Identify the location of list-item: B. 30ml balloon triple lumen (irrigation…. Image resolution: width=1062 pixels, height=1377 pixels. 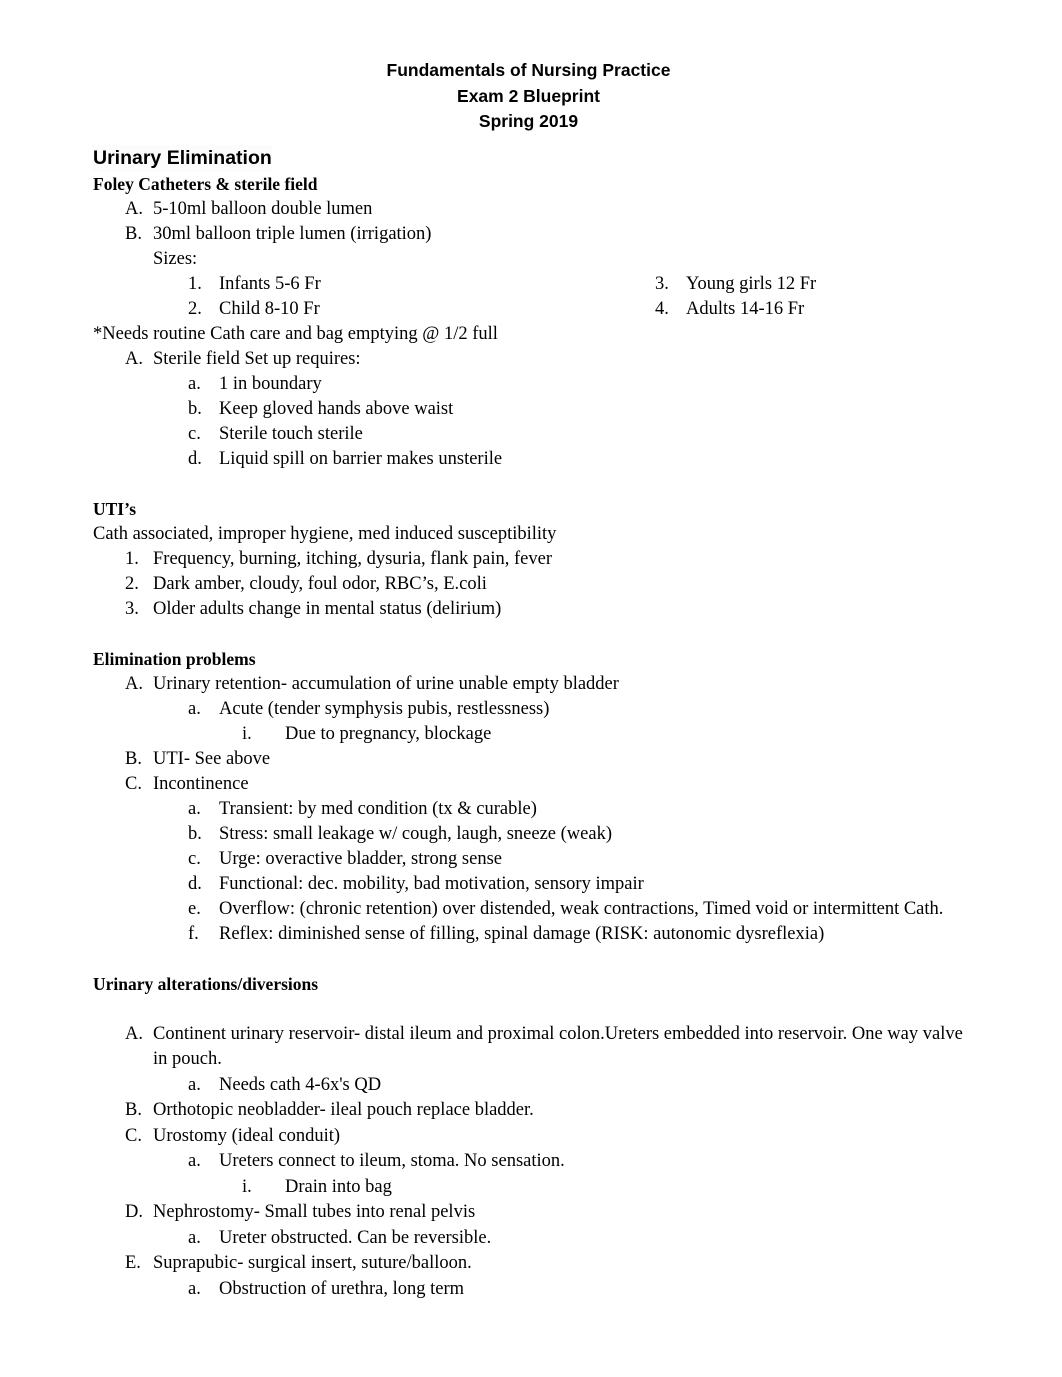
(531, 234).